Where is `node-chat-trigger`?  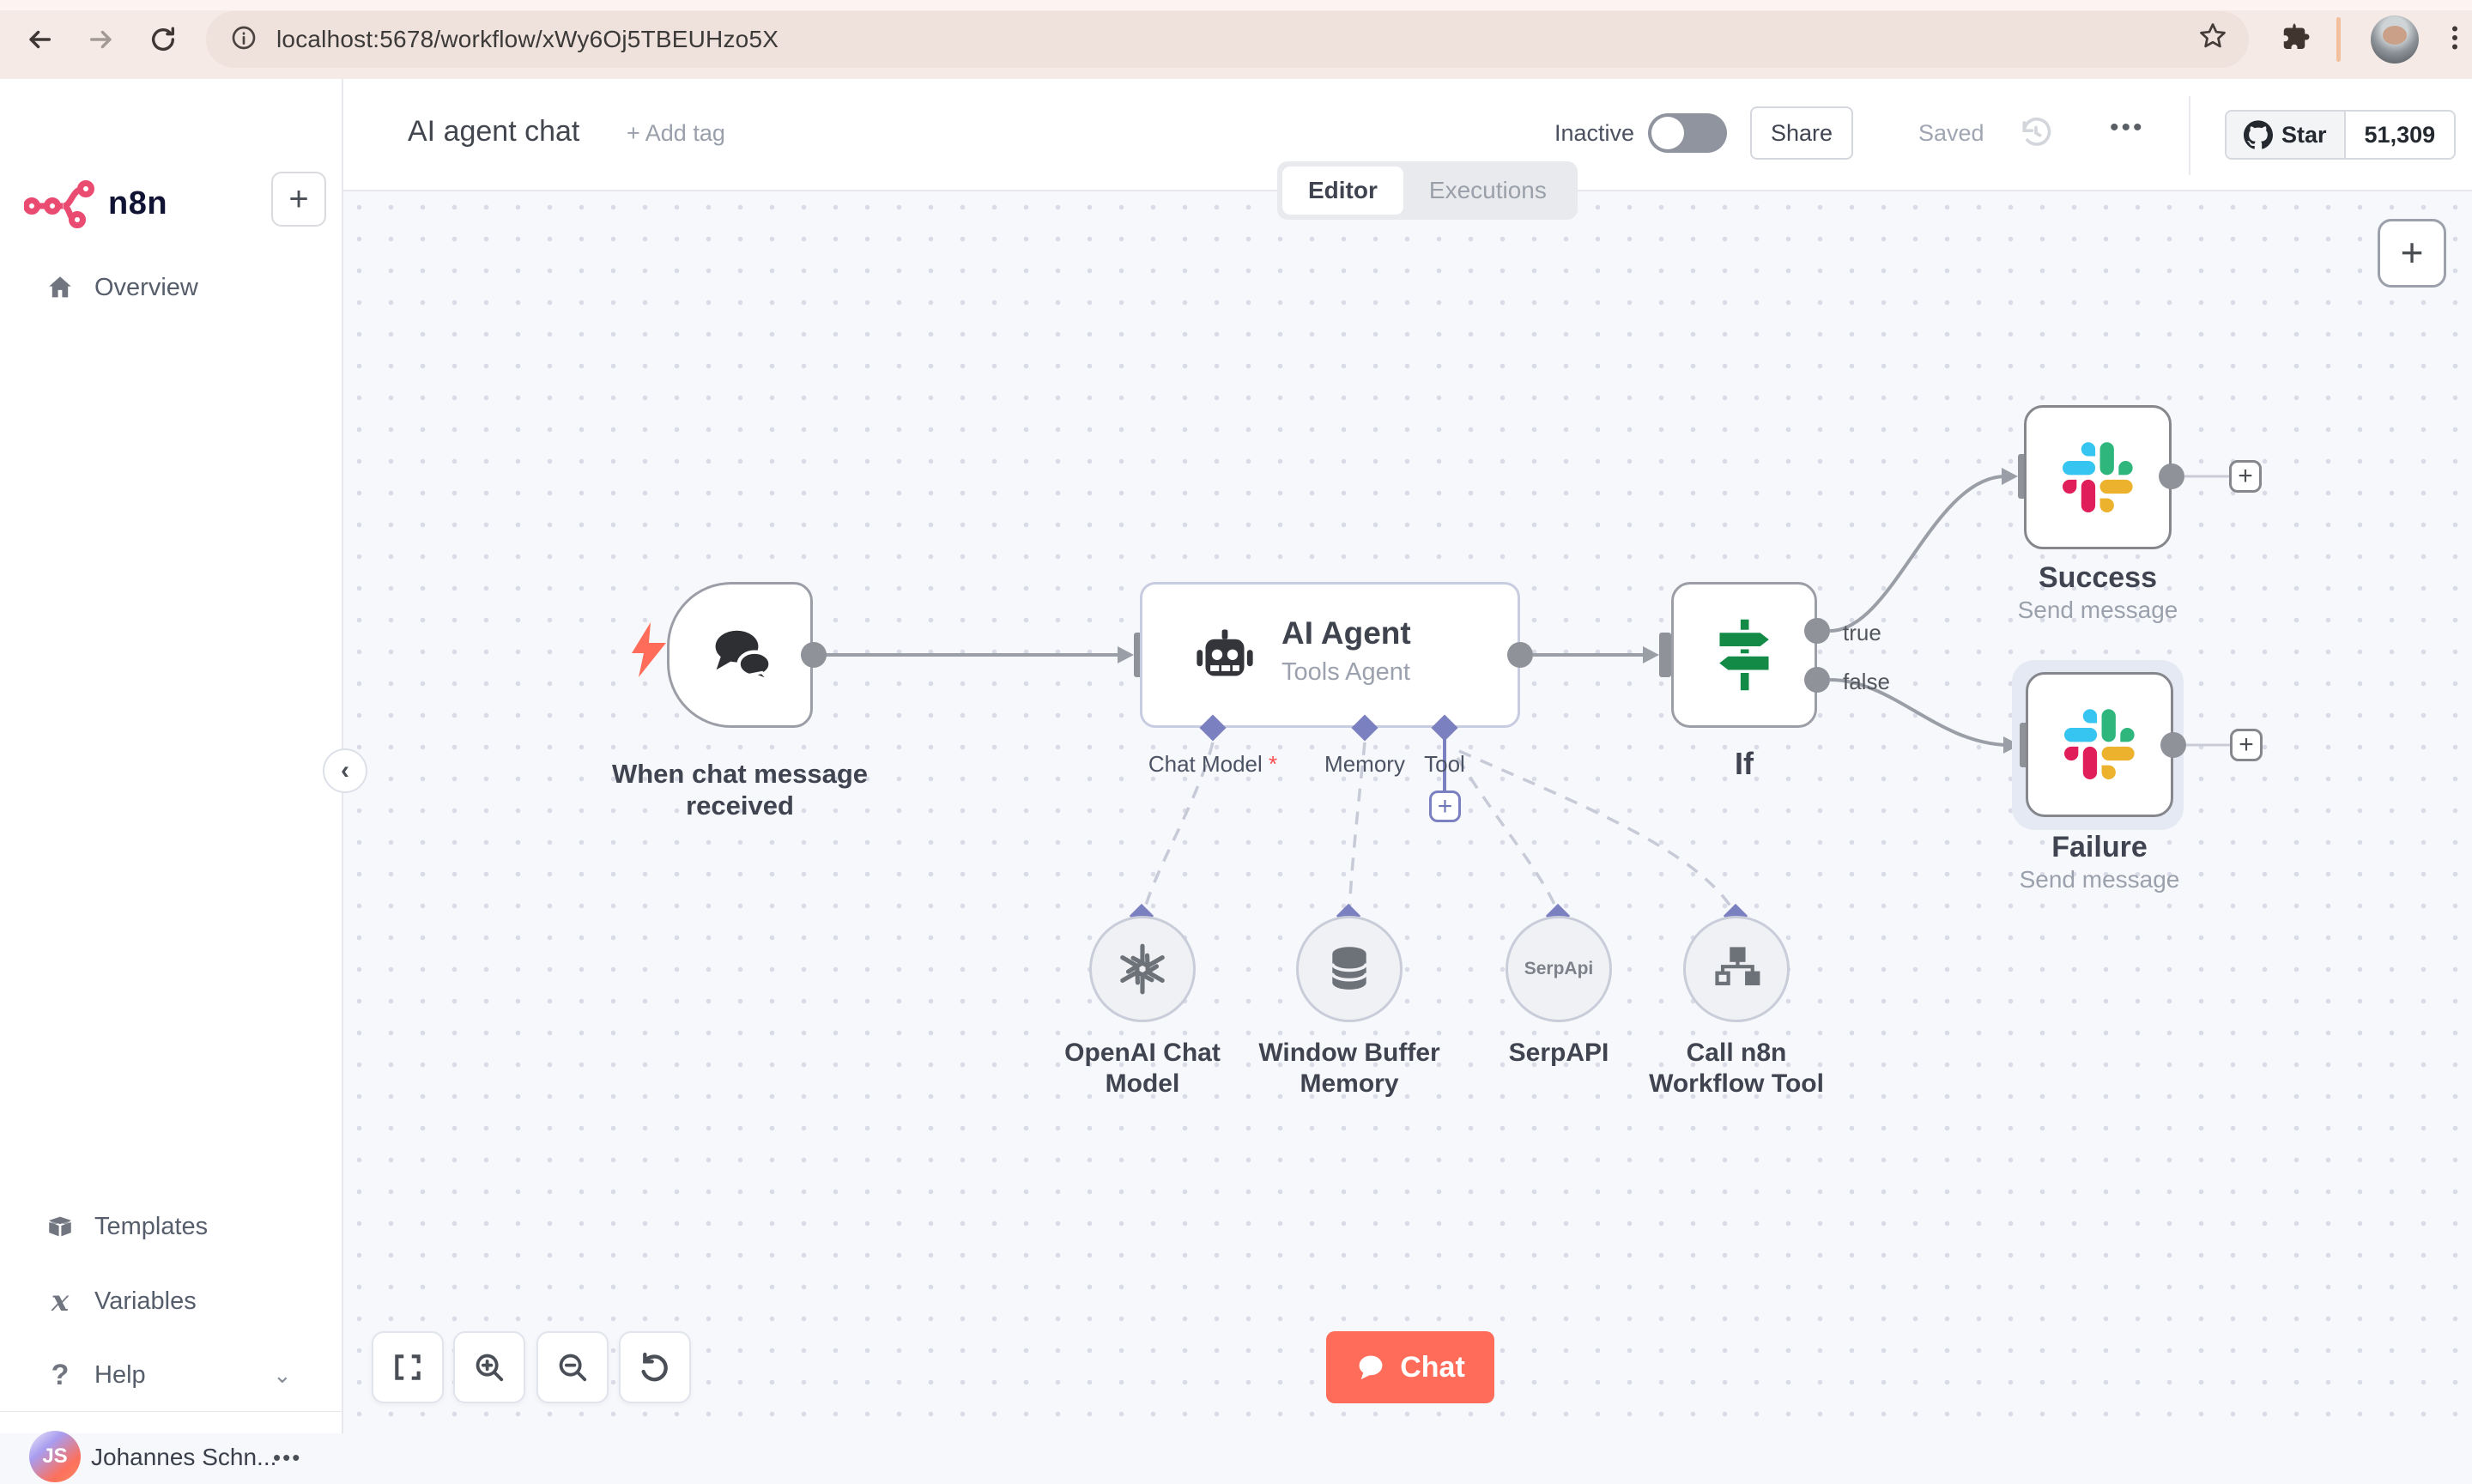
node-chat-trigger is located at coordinates (740, 655).